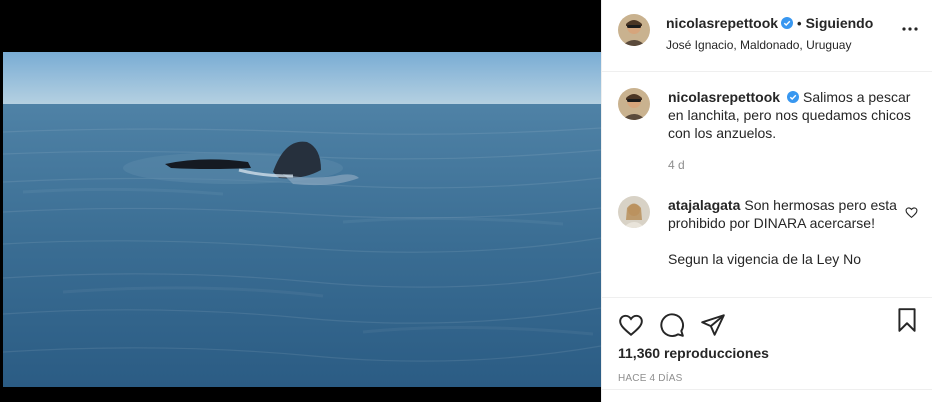  Describe the element at coordinates (767, 378) in the screenshot. I see `post-timestamp: HACE 4 DÍAS` at that location.